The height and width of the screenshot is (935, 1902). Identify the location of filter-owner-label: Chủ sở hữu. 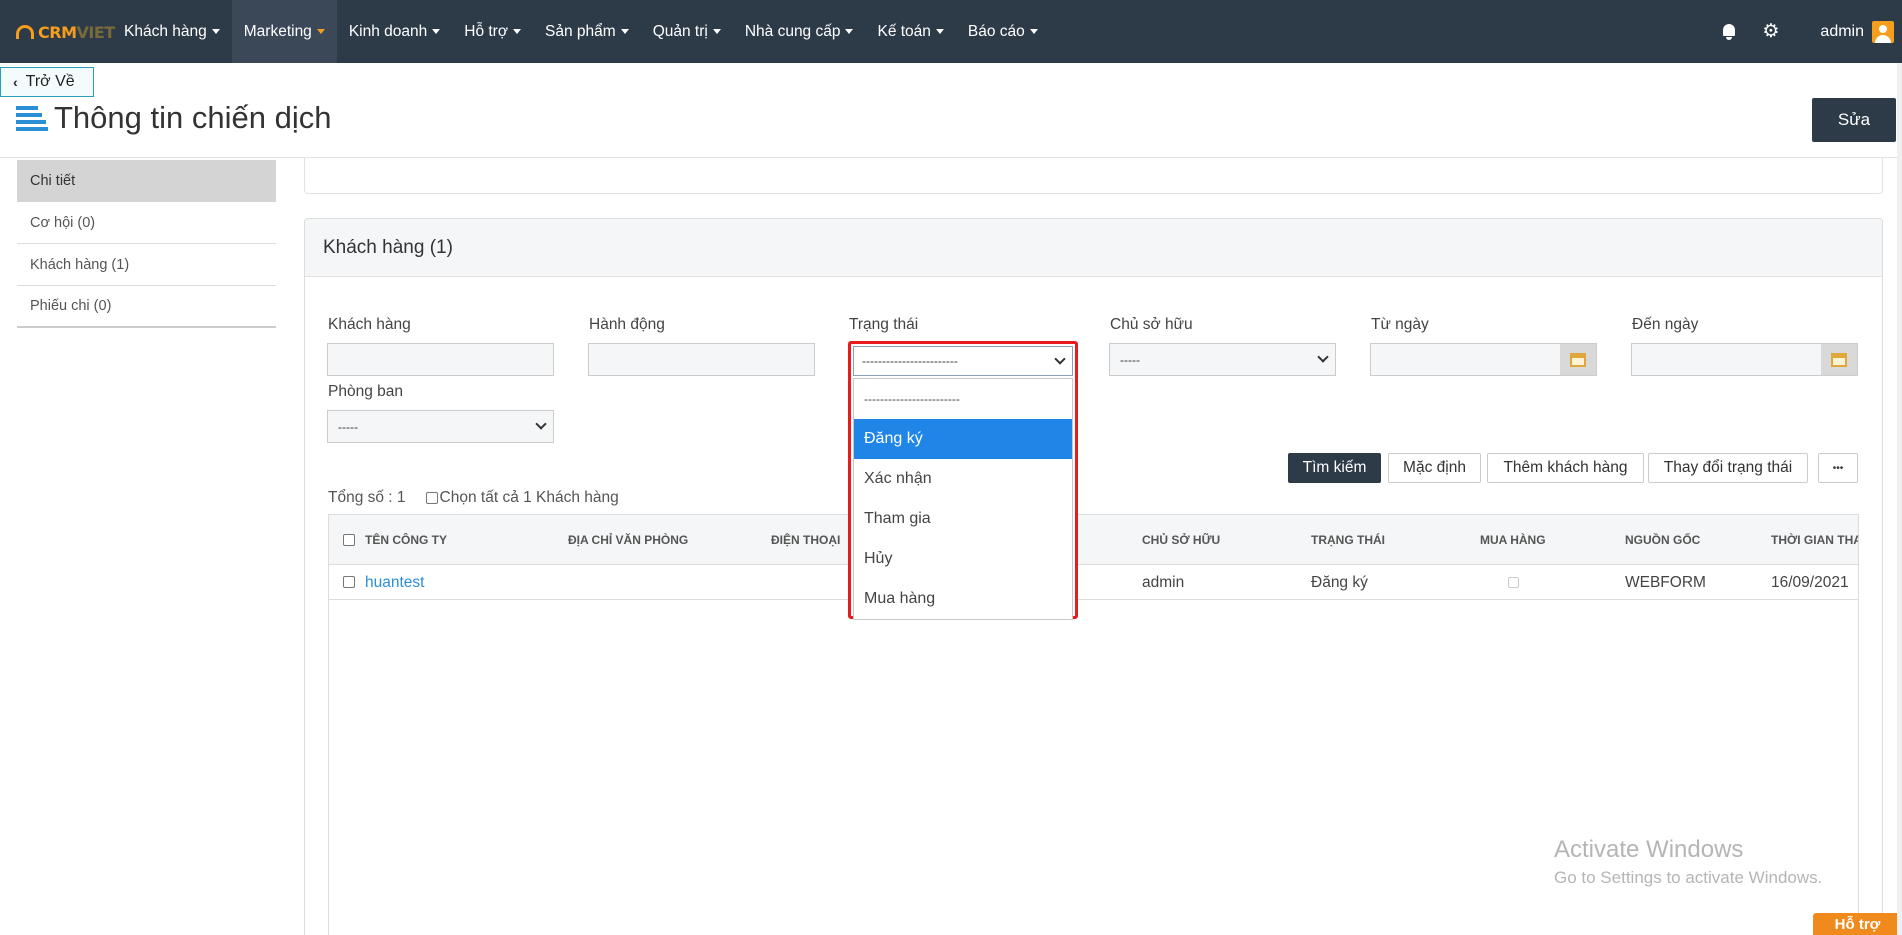
(1151, 324).